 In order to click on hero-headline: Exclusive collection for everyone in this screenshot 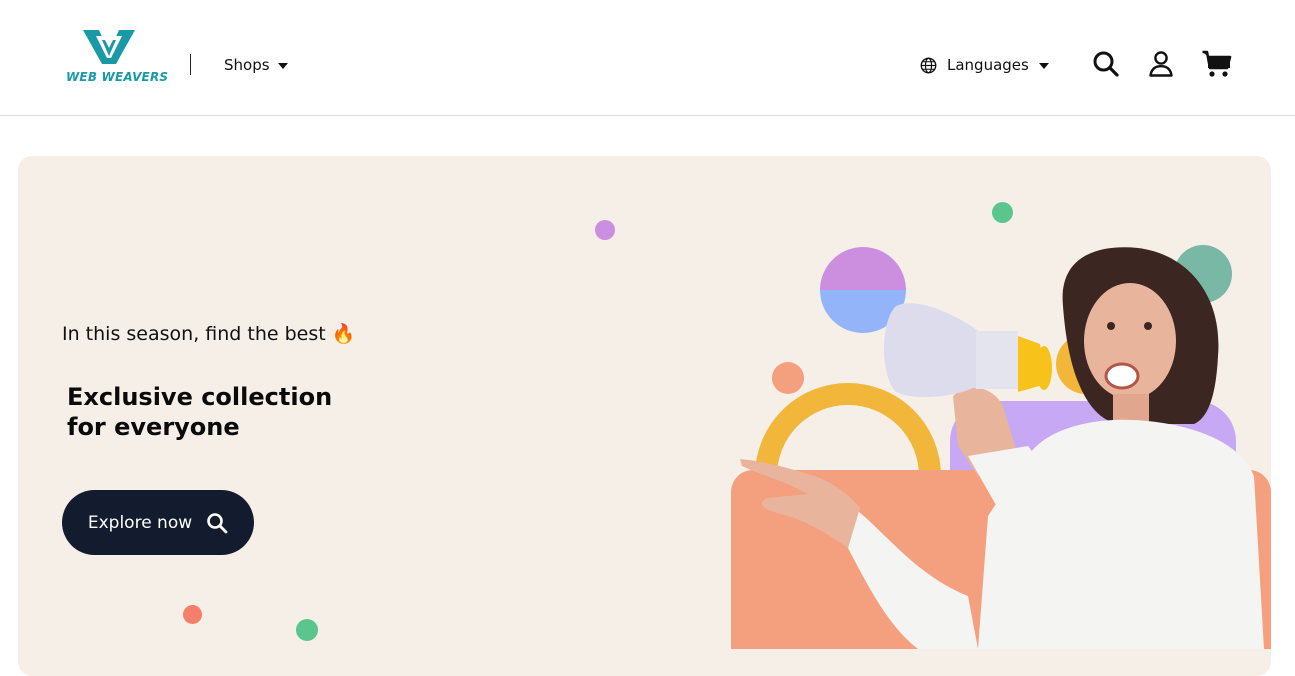, I will do `click(227, 412)`.